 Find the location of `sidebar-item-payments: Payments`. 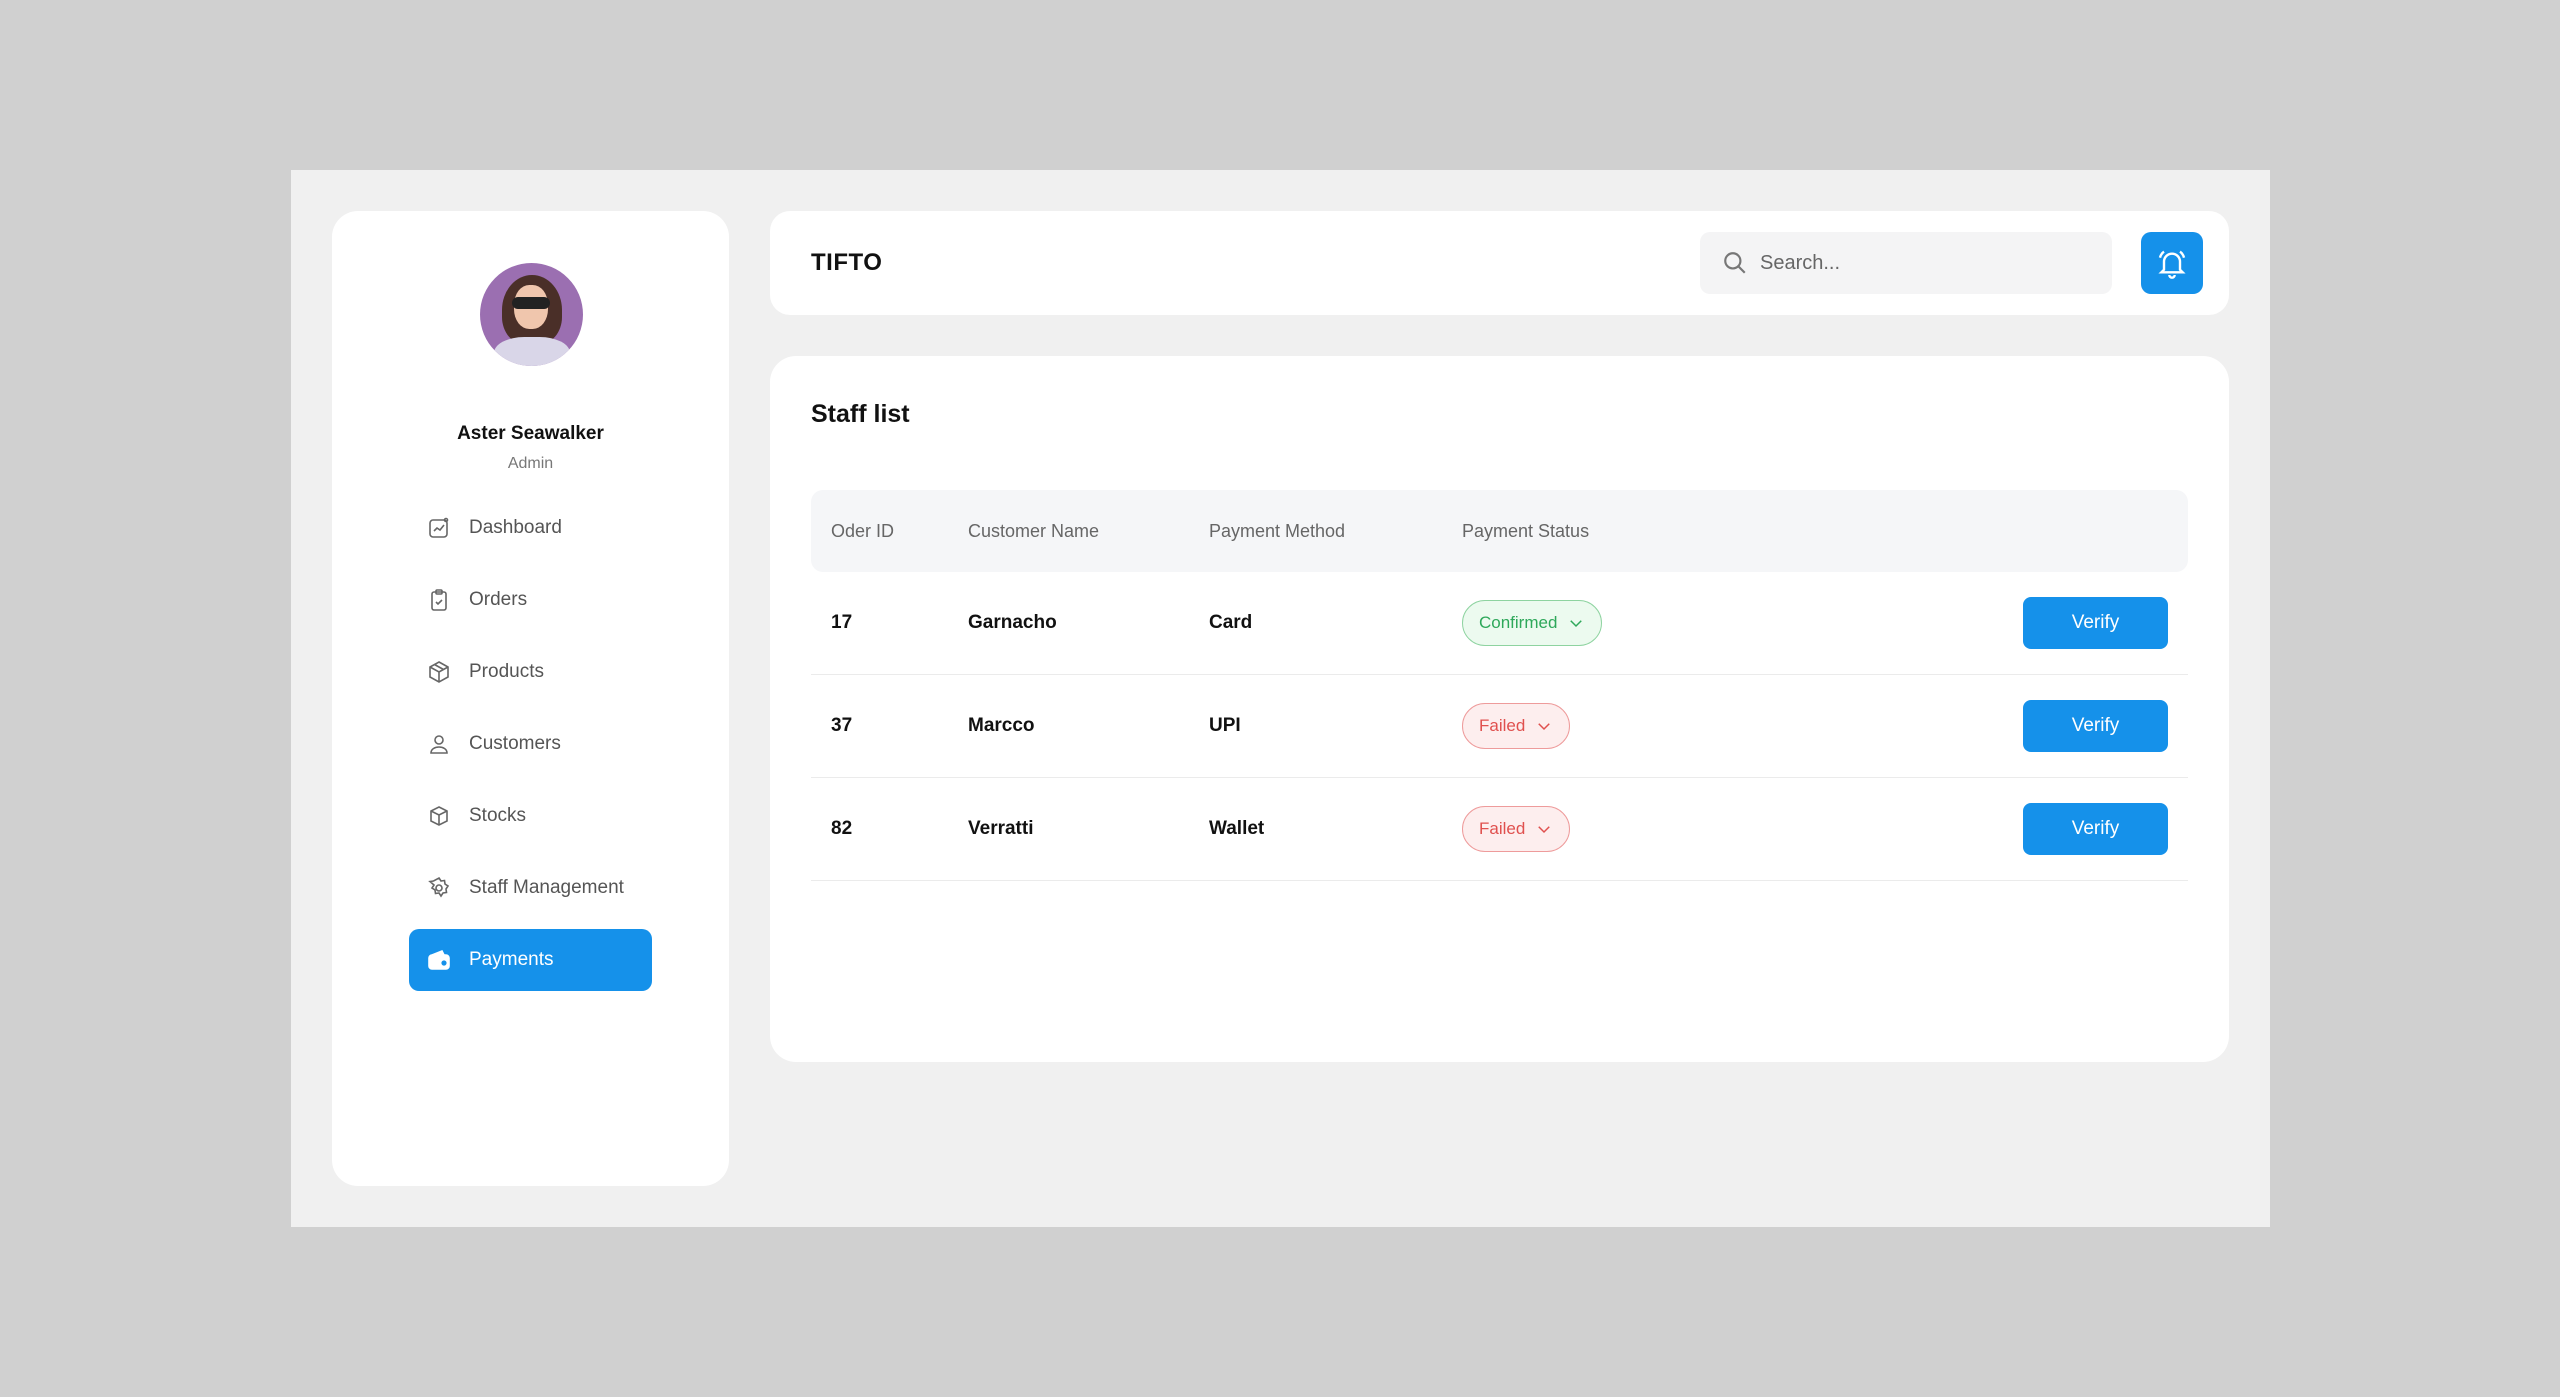

sidebar-item-payments: Payments is located at coordinates (530, 960).